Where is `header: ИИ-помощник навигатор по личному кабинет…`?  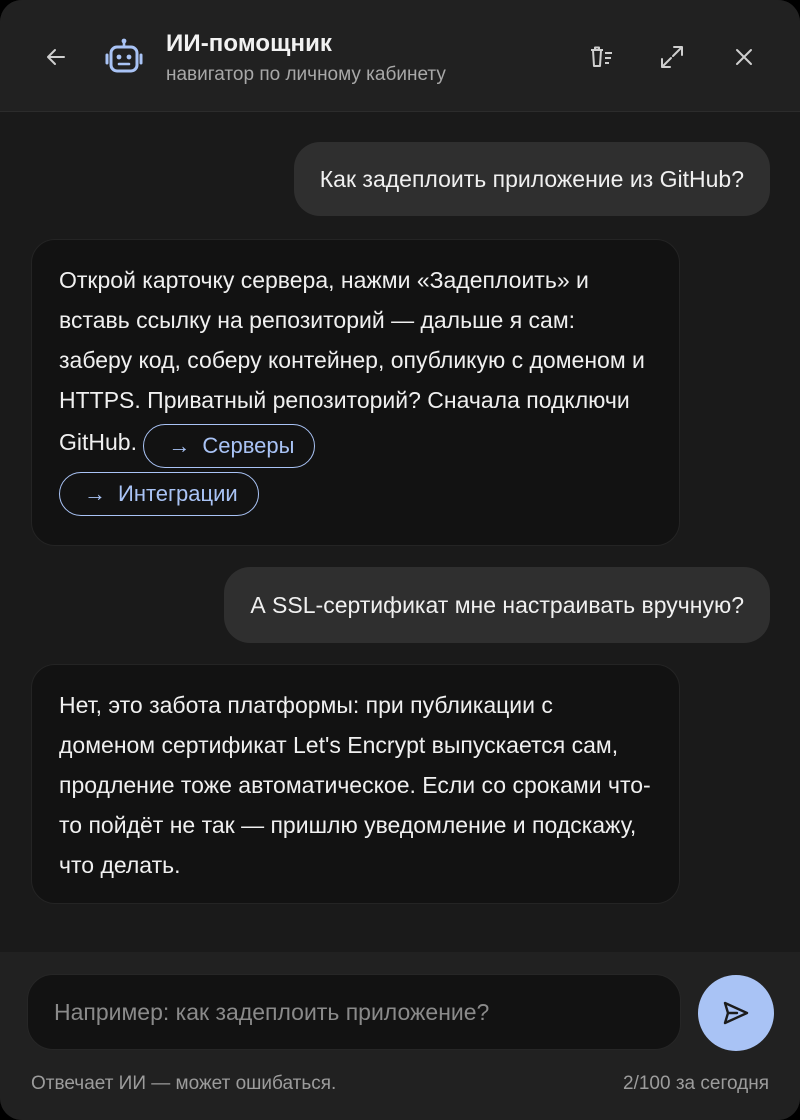
header: ИИ-помощник навигатор по личному кабинет… is located at coordinates (400, 56).